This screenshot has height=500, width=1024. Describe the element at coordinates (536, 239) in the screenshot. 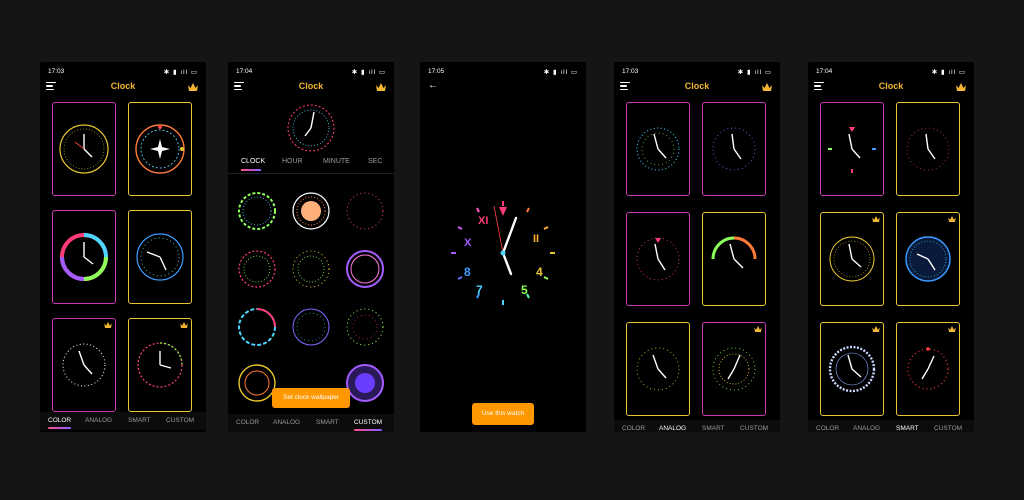

I see `numeral-ii: II` at that location.